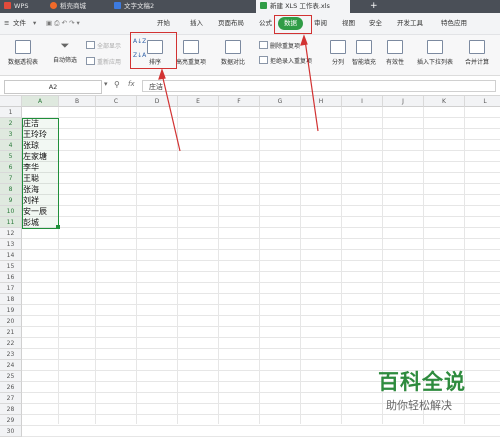  What do you see at coordinates (304, 40) in the screenshot?
I see `arrow-head-data-tab` at bounding box center [304, 40].